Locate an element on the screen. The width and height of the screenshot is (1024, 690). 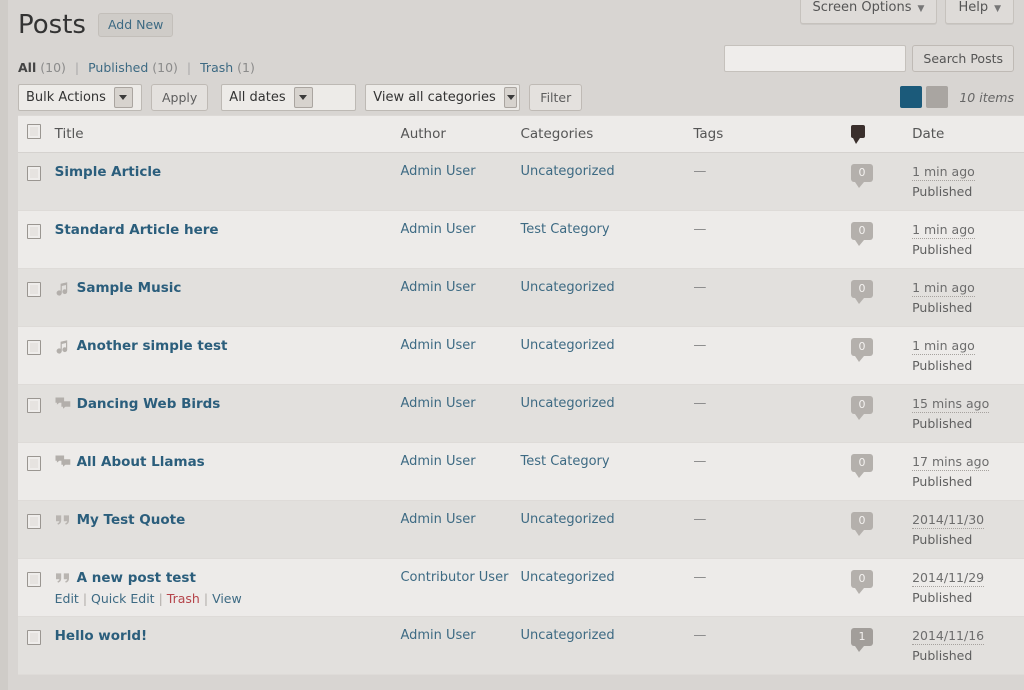
author-link: Contributor User is located at coordinates (454, 577).